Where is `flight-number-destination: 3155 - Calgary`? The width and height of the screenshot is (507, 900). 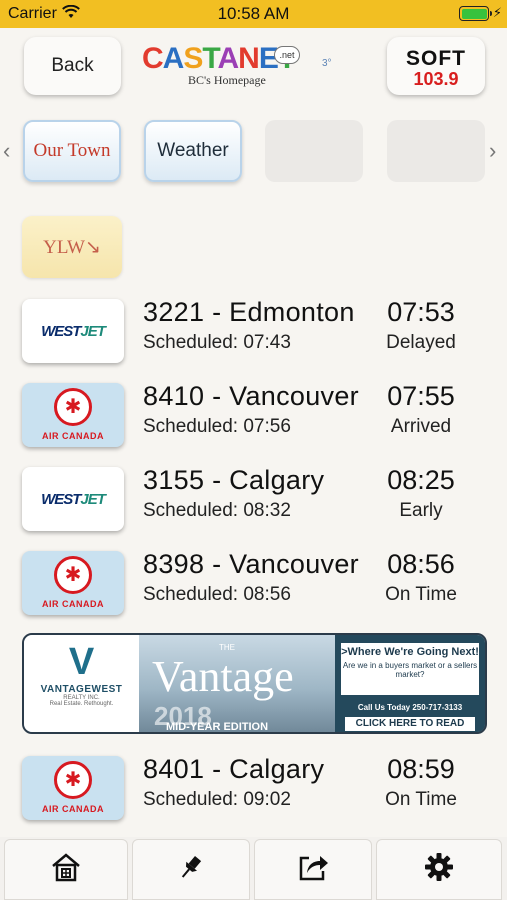
flight-number-destination: 3155 - Calgary is located at coordinates (234, 480).